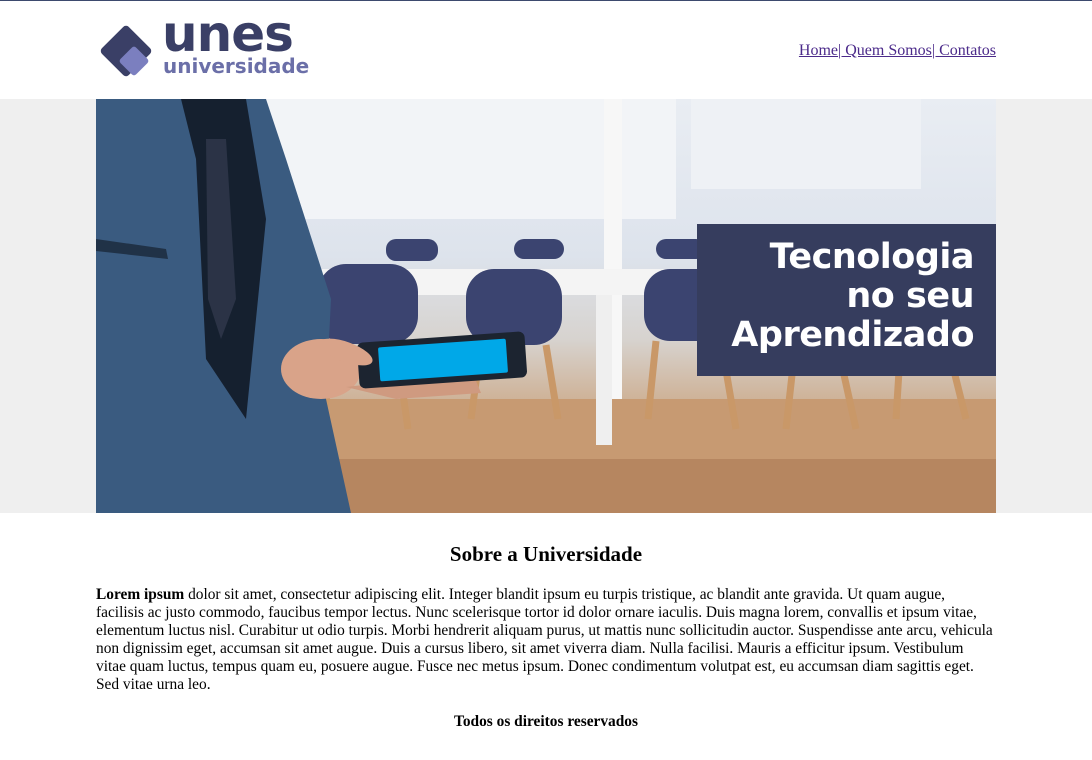 The height and width of the screenshot is (760, 1092). Describe the element at coordinates (140, 594) in the screenshot. I see `about-lead-text: Lorem ipsum` at that location.